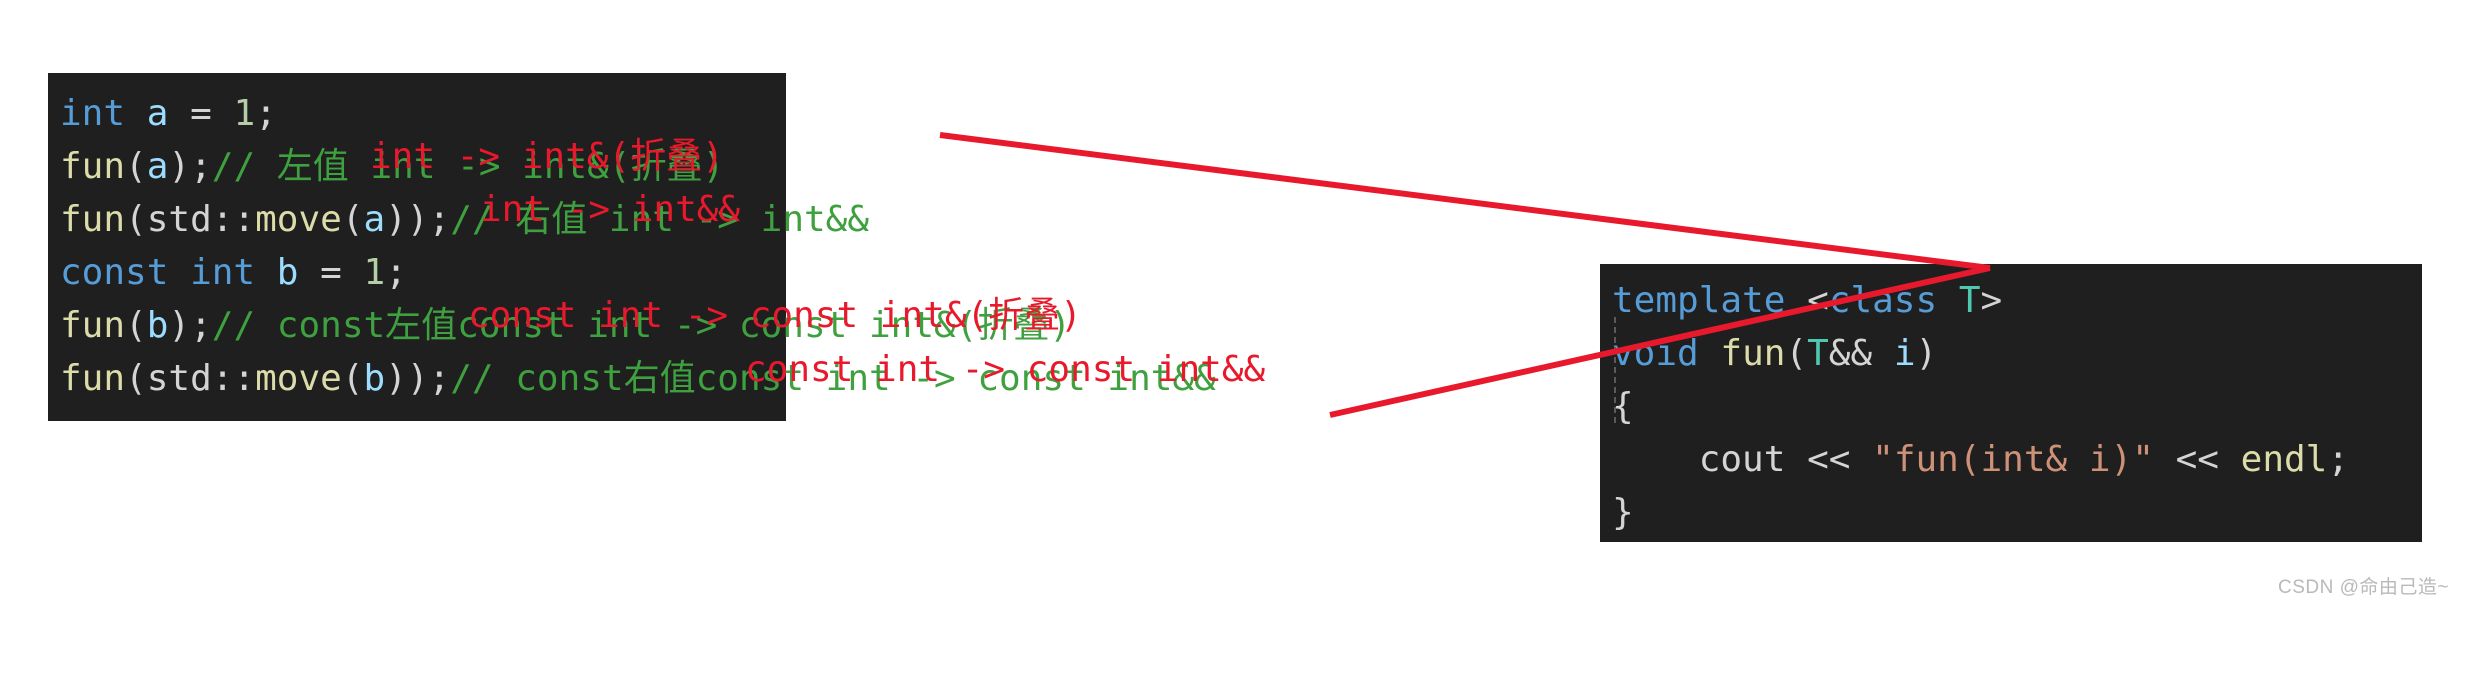  What do you see at coordinates (2017, 353) in the screenshot?
I see `code-line: void fun(T&& i)` at bounding box center [2017, 353].